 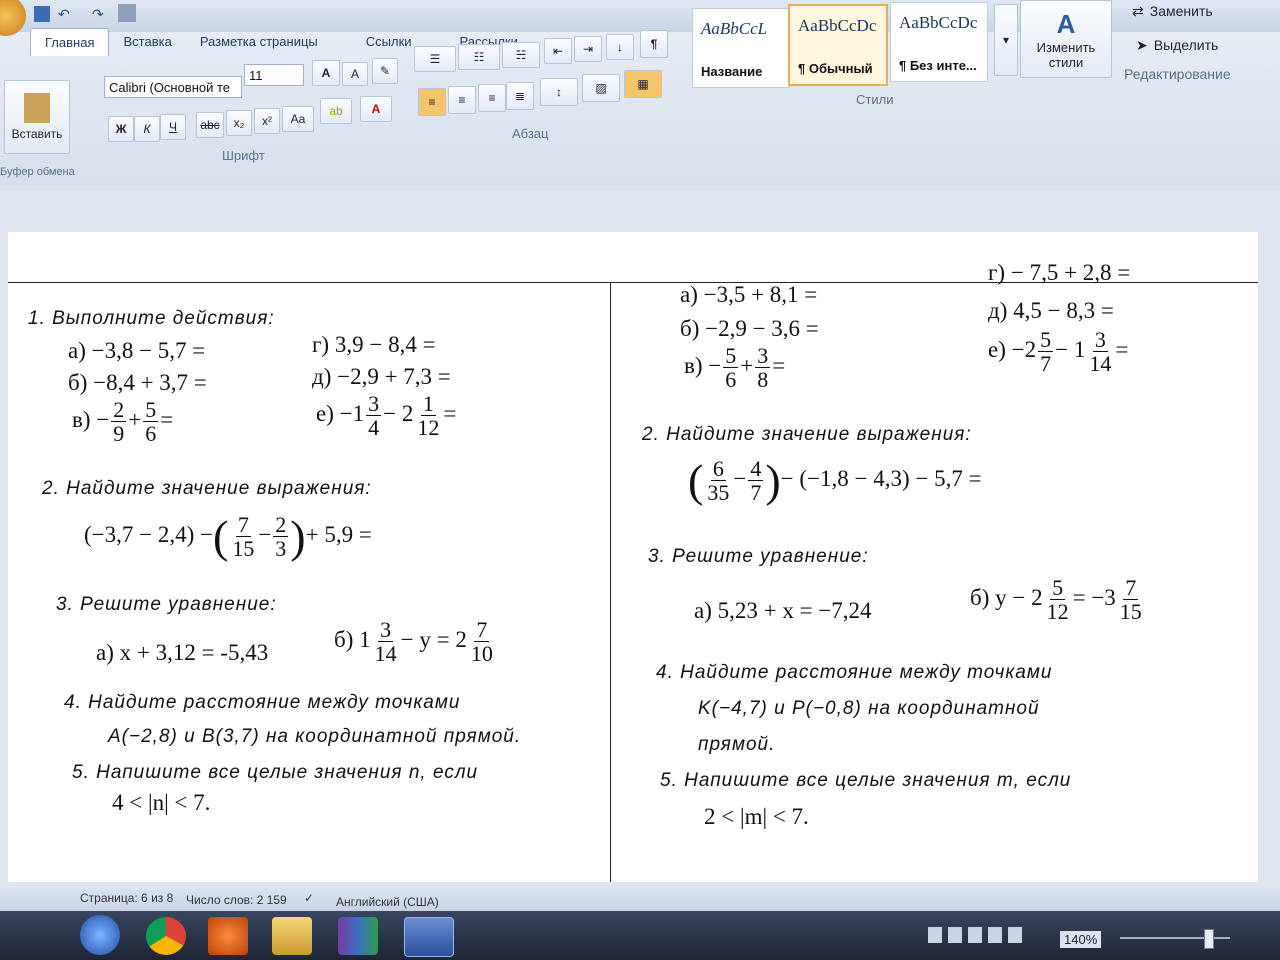 I want to click on left-task-4-title: 4. Найдите расстояние между точками, so click(x=262, y=702).